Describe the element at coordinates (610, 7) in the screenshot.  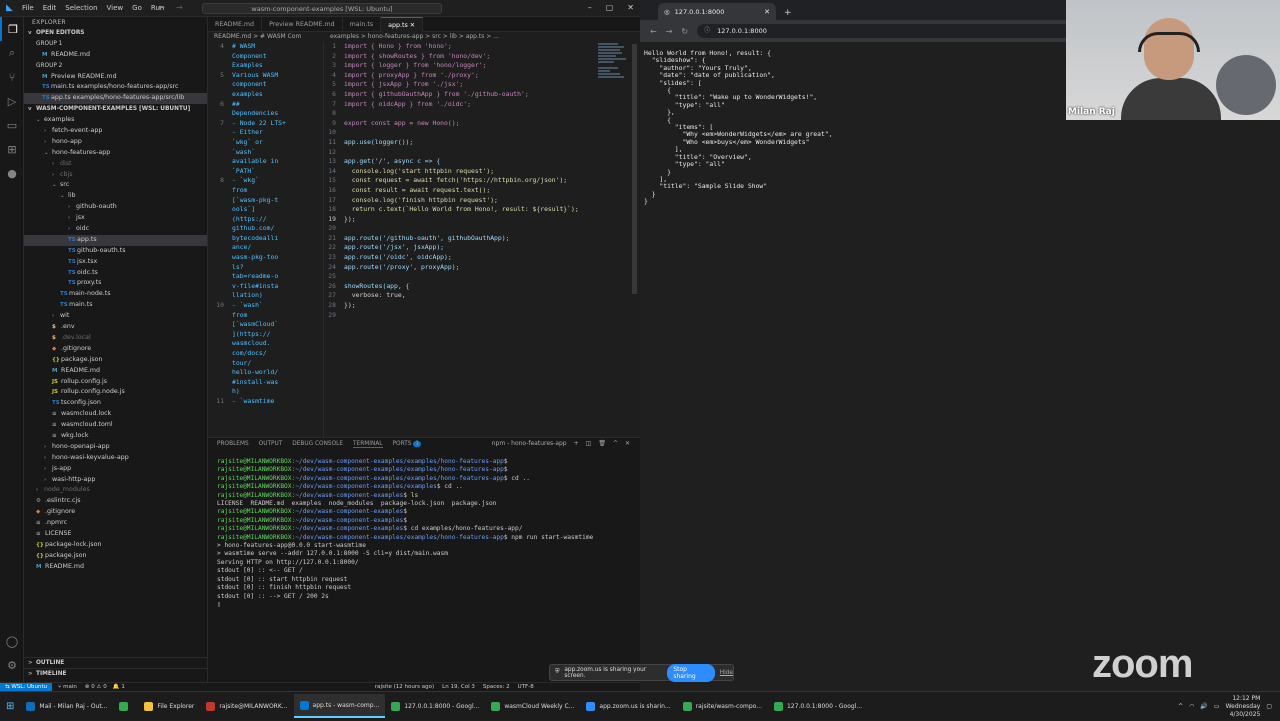
I see `maximize-icon: ▢` at that location.